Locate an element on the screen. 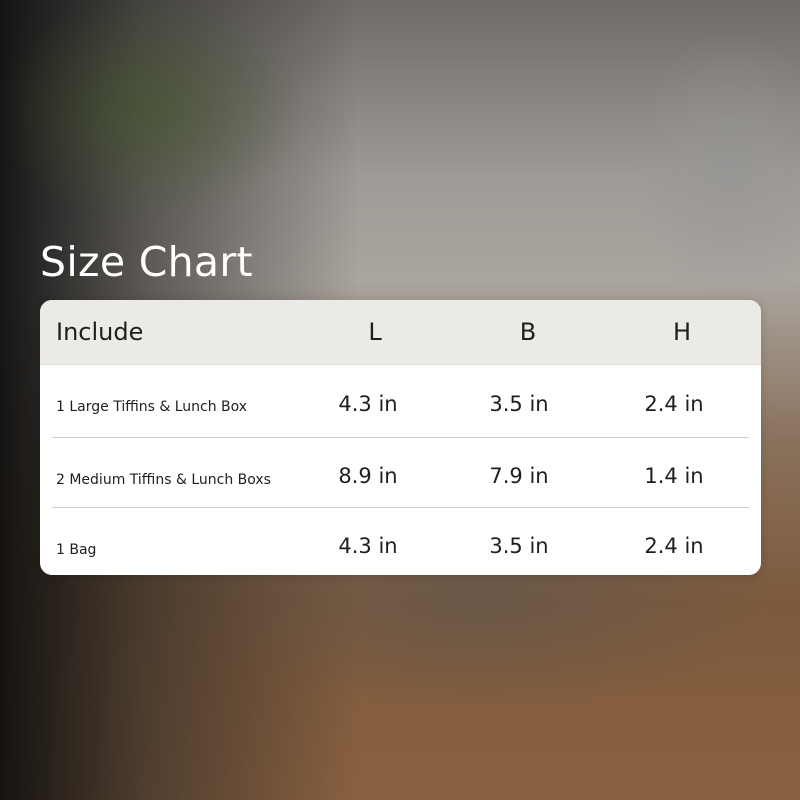 The image size is (800, 800). row-height-value: 1.4 in is located at coordinates (674, 476).